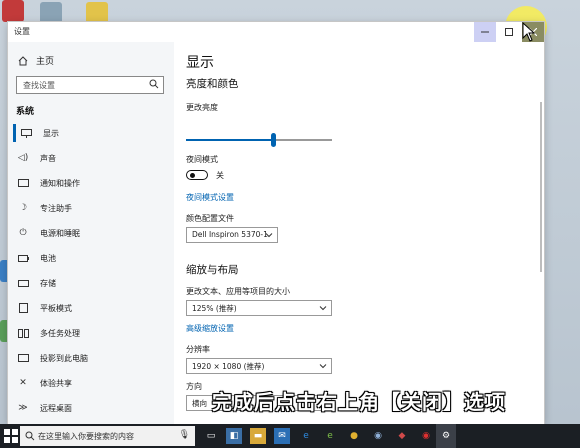 The image size is (580, 448). Describe the element at coordinates (60, 183) in the screenshot. I see `sidebar-item-label: 通知和操作` at that location.